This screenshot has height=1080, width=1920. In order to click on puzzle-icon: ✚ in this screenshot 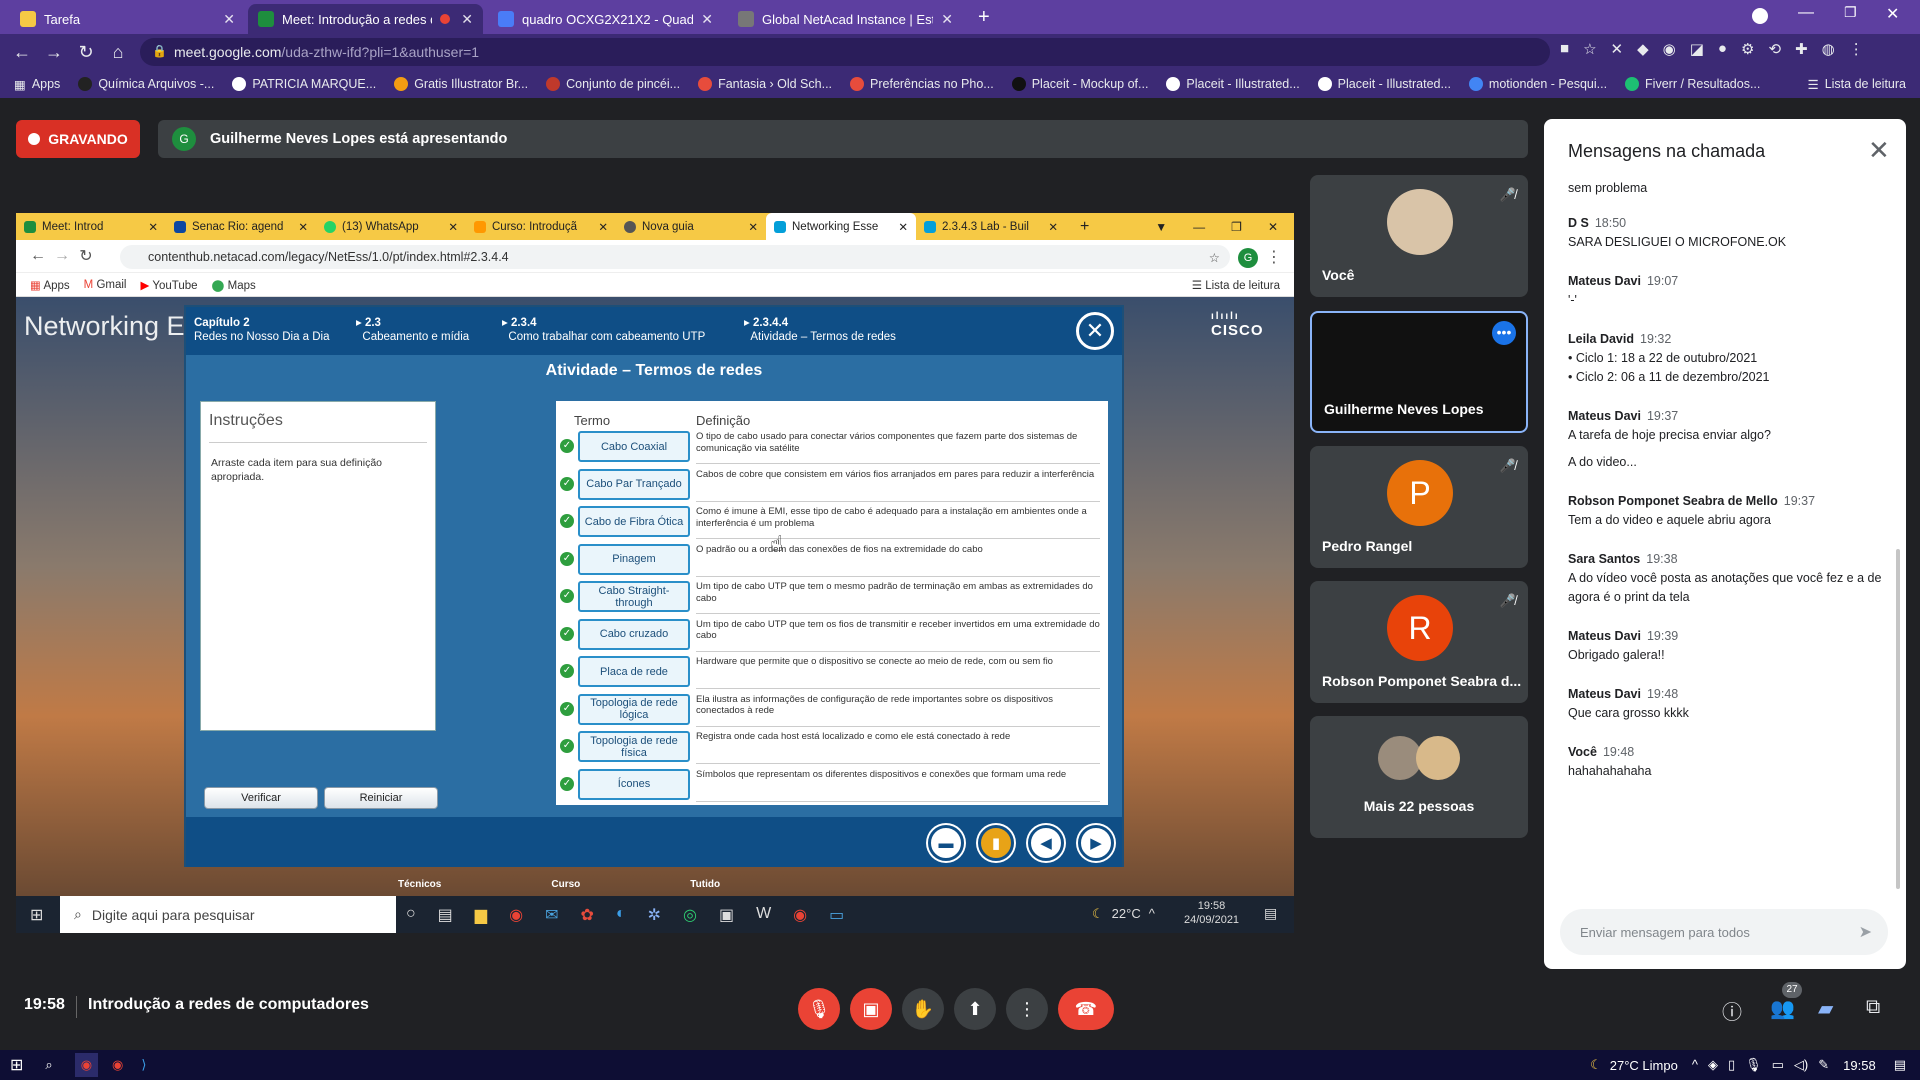, I will do `click(1801, 49)`.